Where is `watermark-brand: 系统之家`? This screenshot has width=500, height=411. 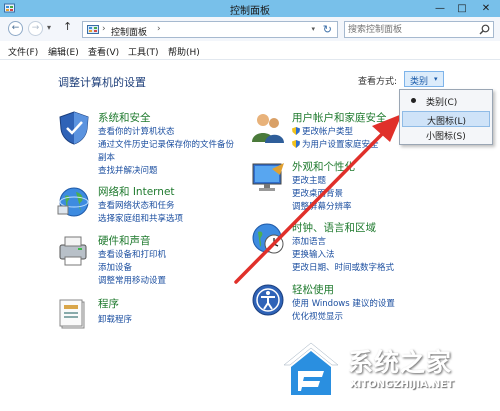 watermark-brand: 系统之家 is located at coordinates (400, 362).